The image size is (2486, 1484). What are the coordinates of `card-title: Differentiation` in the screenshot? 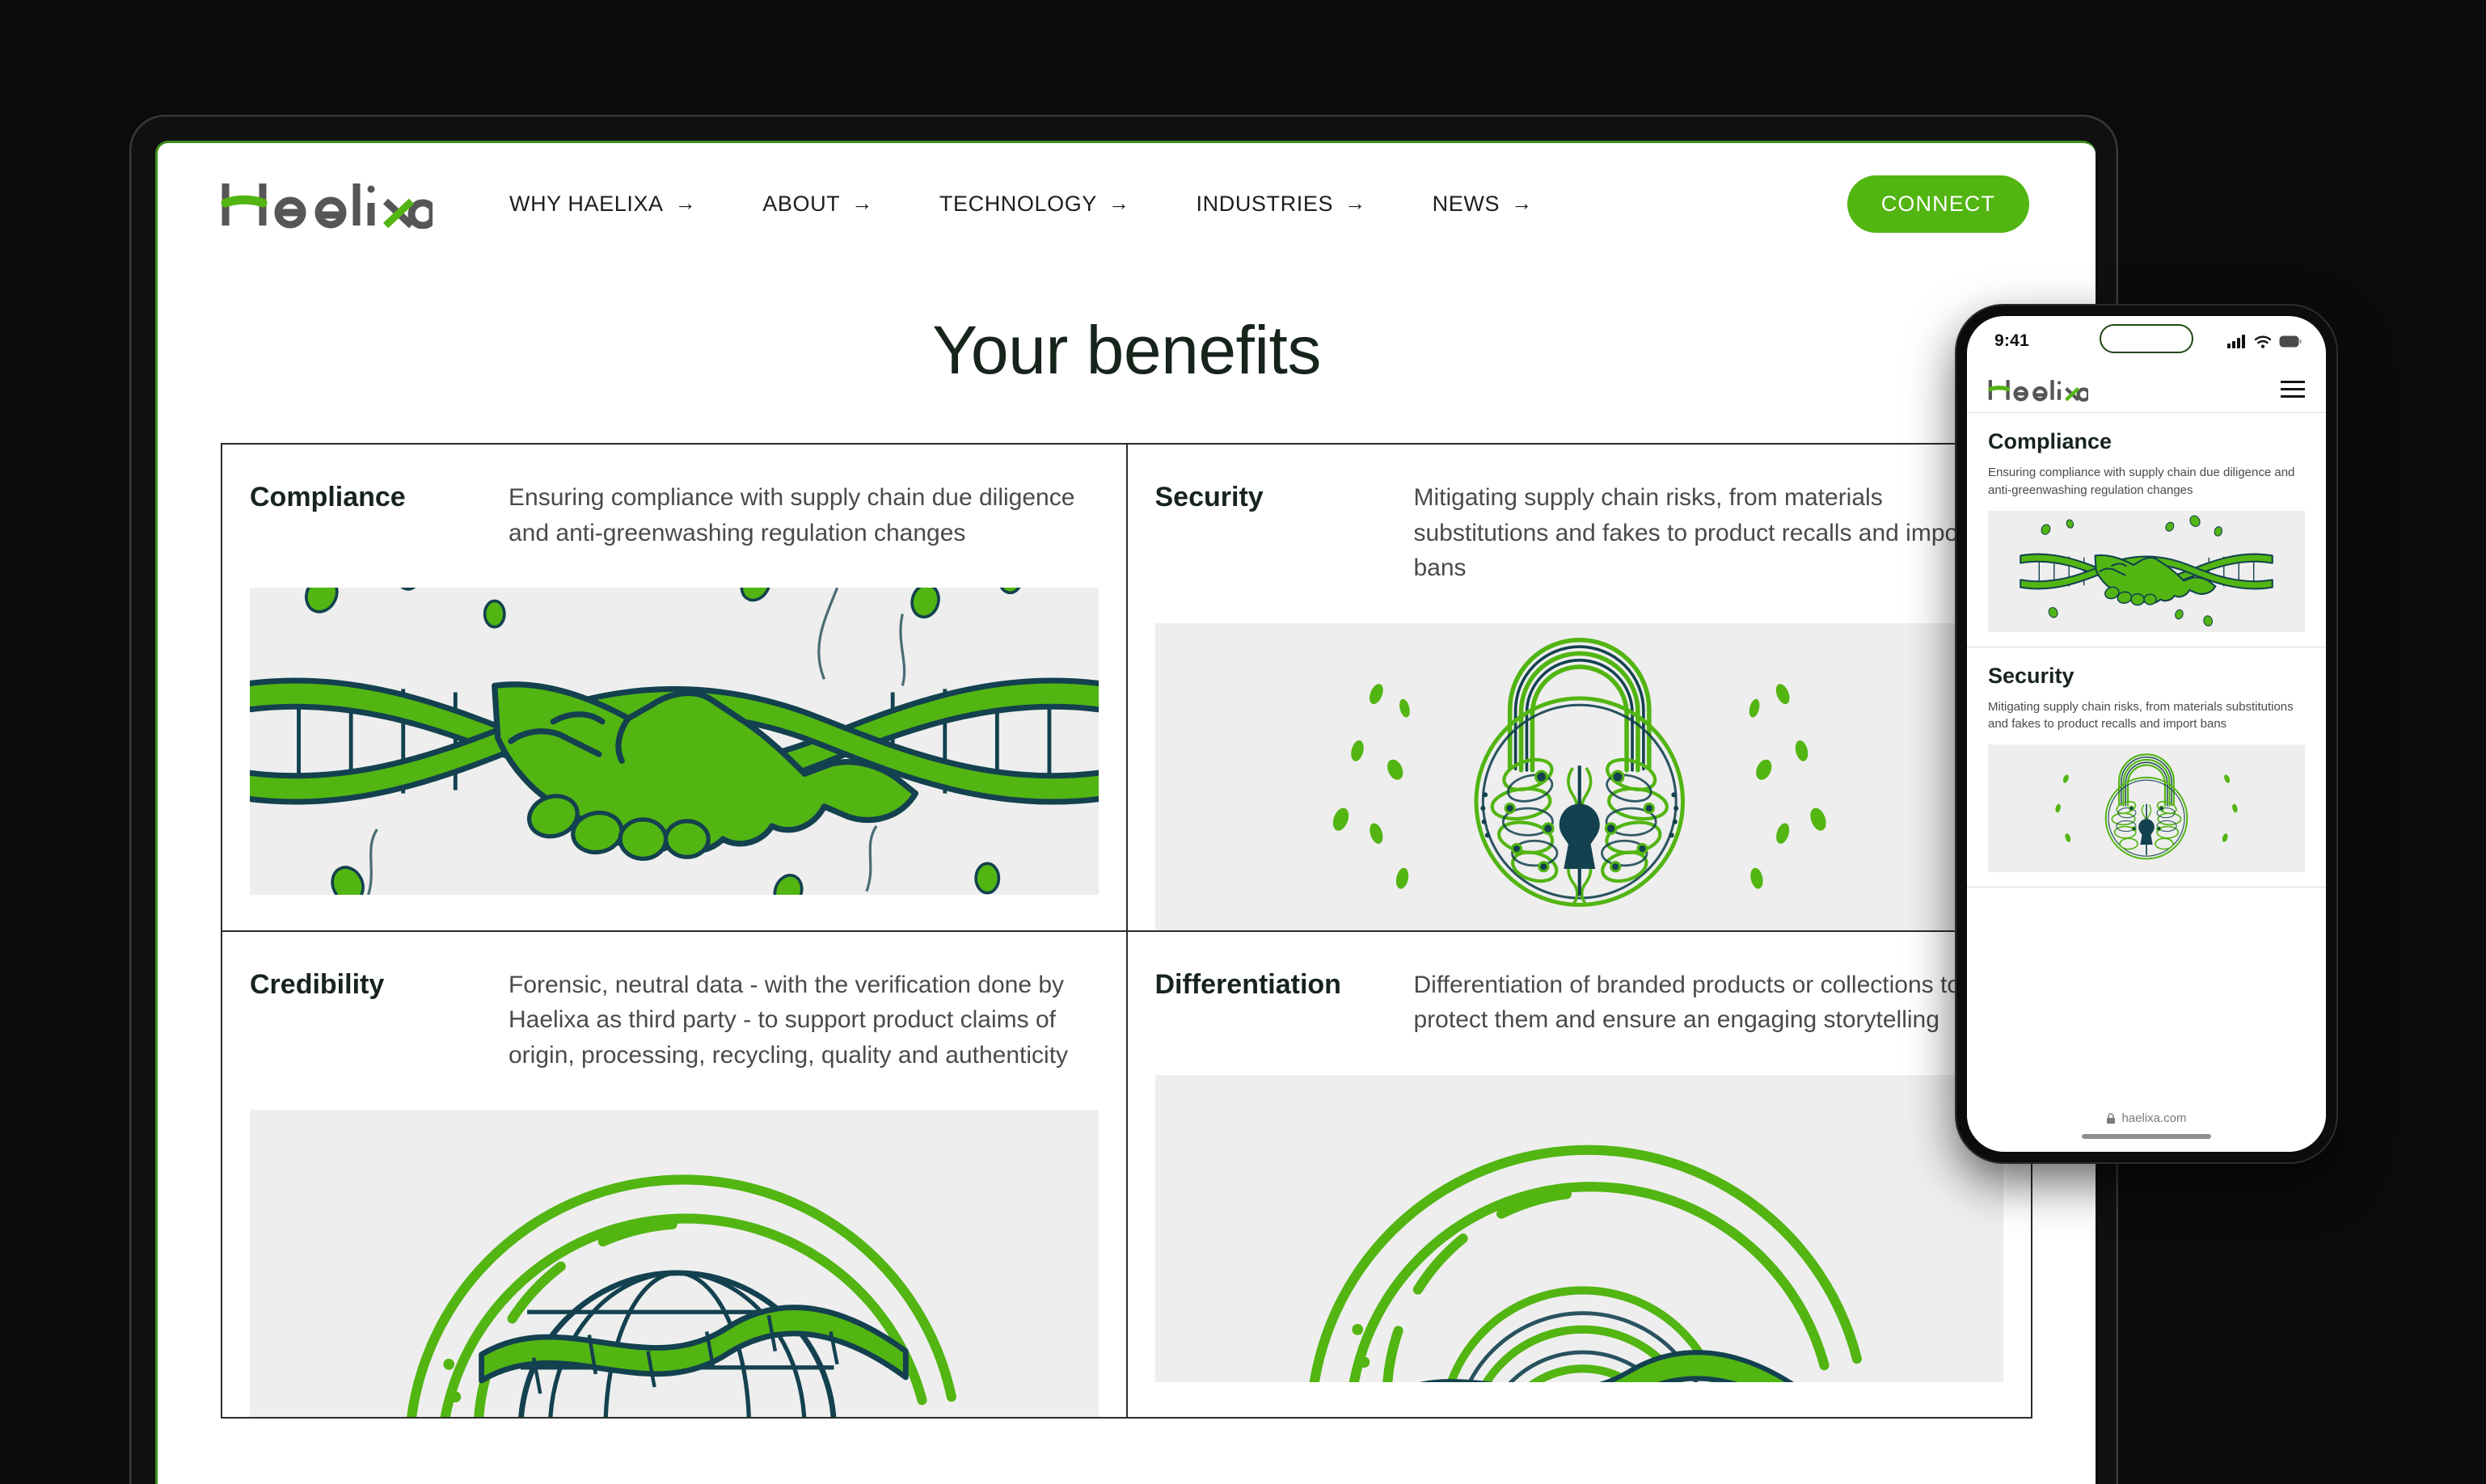 It's located at (1247, 984).